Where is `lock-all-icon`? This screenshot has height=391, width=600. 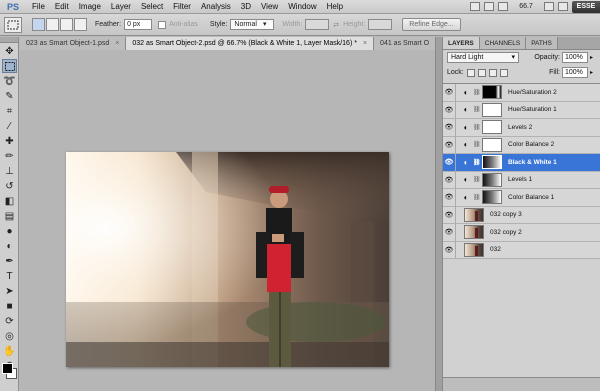 lock-all-icon is located at coordinates (503, 72).